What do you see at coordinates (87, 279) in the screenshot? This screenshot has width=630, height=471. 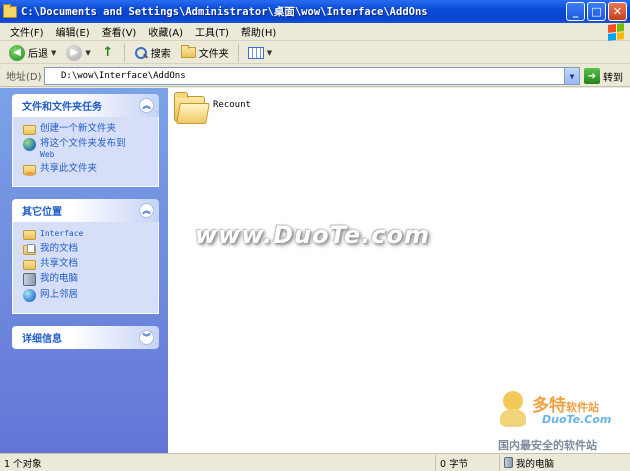 I see `place-my-computer: 我的电脑` at bounding box center [87, 279].